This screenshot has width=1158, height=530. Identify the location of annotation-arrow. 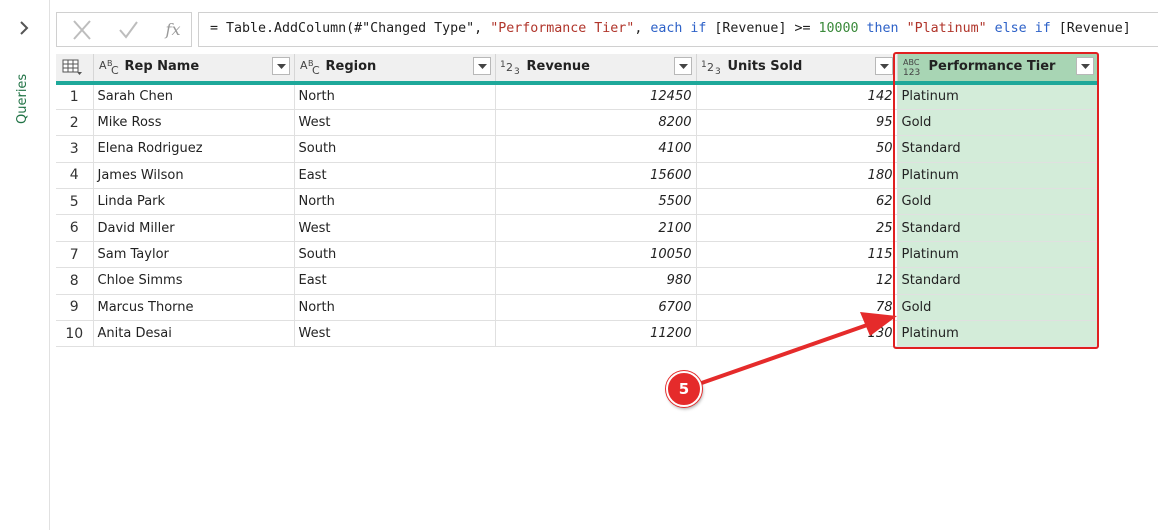
(794, 350).